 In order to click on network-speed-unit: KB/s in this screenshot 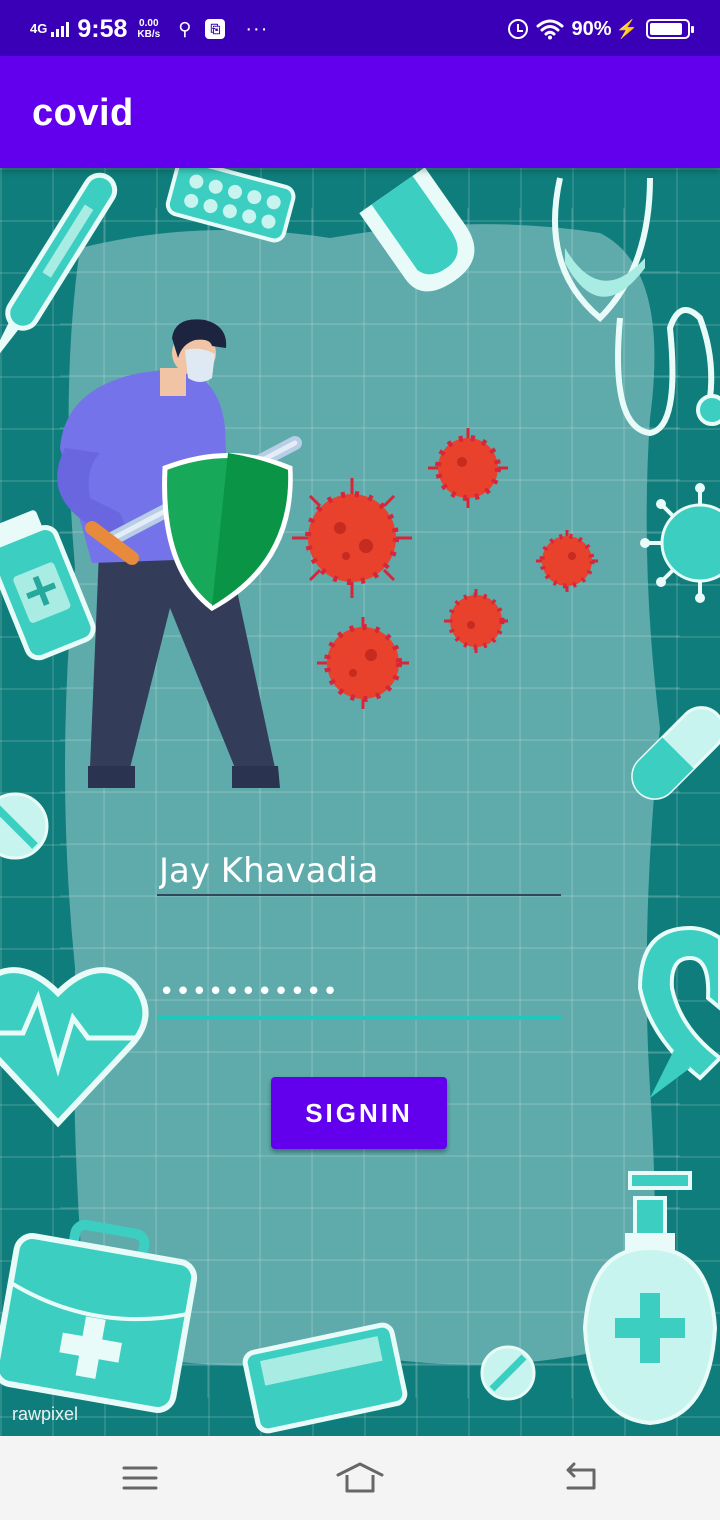, I will do `click(149, 34)`.